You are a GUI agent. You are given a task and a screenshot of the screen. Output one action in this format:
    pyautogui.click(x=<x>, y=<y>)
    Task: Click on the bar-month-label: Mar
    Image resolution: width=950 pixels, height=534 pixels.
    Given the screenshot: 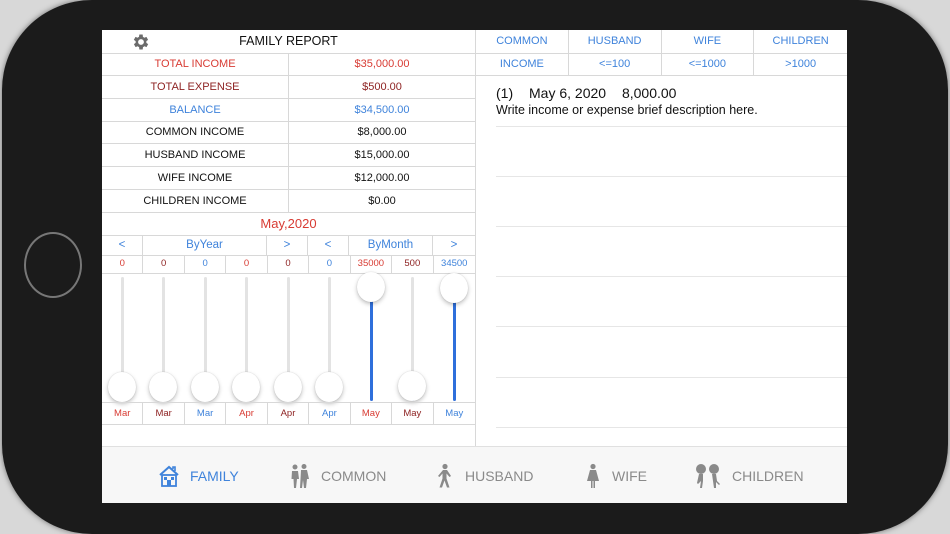 What is the action you would take?
    pyautogui.click(x=206, y=413)
    